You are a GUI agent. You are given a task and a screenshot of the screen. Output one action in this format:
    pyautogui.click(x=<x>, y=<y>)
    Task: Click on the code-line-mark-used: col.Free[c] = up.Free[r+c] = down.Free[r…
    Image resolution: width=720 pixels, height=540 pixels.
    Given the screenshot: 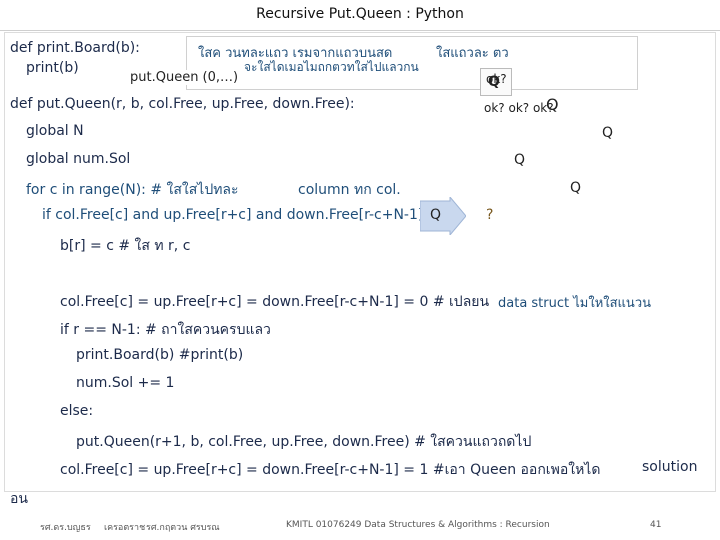 What is the action you would take?
    pyautogui.click(x=275, y=302)
    